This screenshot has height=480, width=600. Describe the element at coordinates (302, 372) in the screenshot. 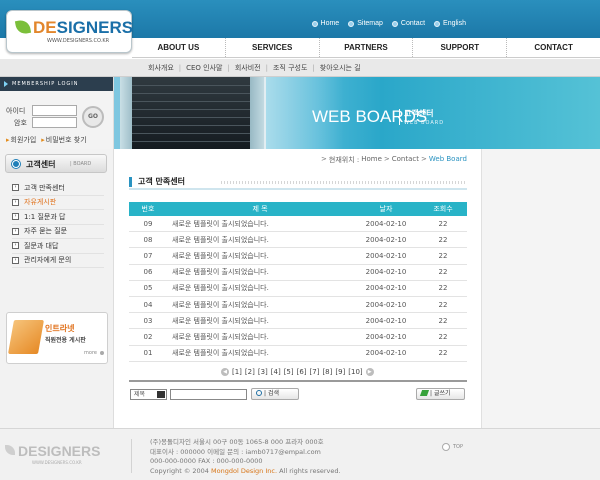

I see `page-link: [6]` at that location.